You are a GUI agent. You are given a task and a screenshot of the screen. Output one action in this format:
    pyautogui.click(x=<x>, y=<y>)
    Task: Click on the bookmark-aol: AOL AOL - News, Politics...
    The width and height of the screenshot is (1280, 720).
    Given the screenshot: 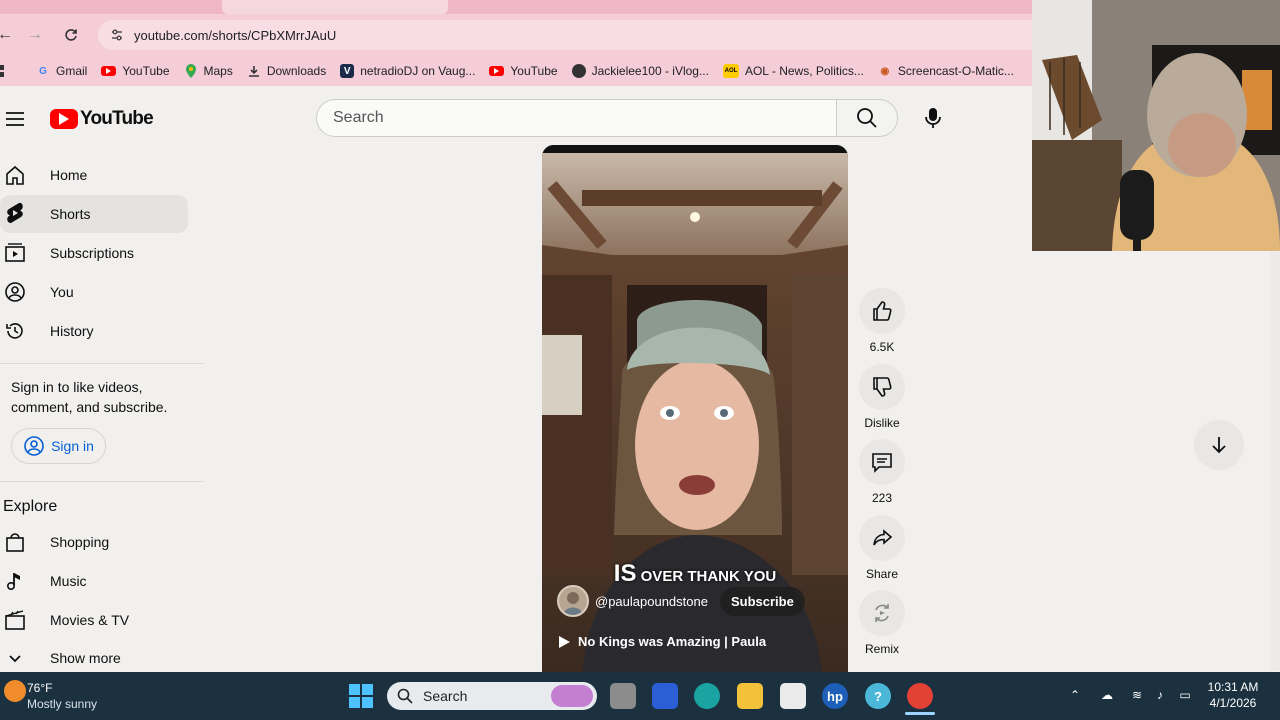 What is the action you would take?
    pyautogui.click(x=793, y=71)
    